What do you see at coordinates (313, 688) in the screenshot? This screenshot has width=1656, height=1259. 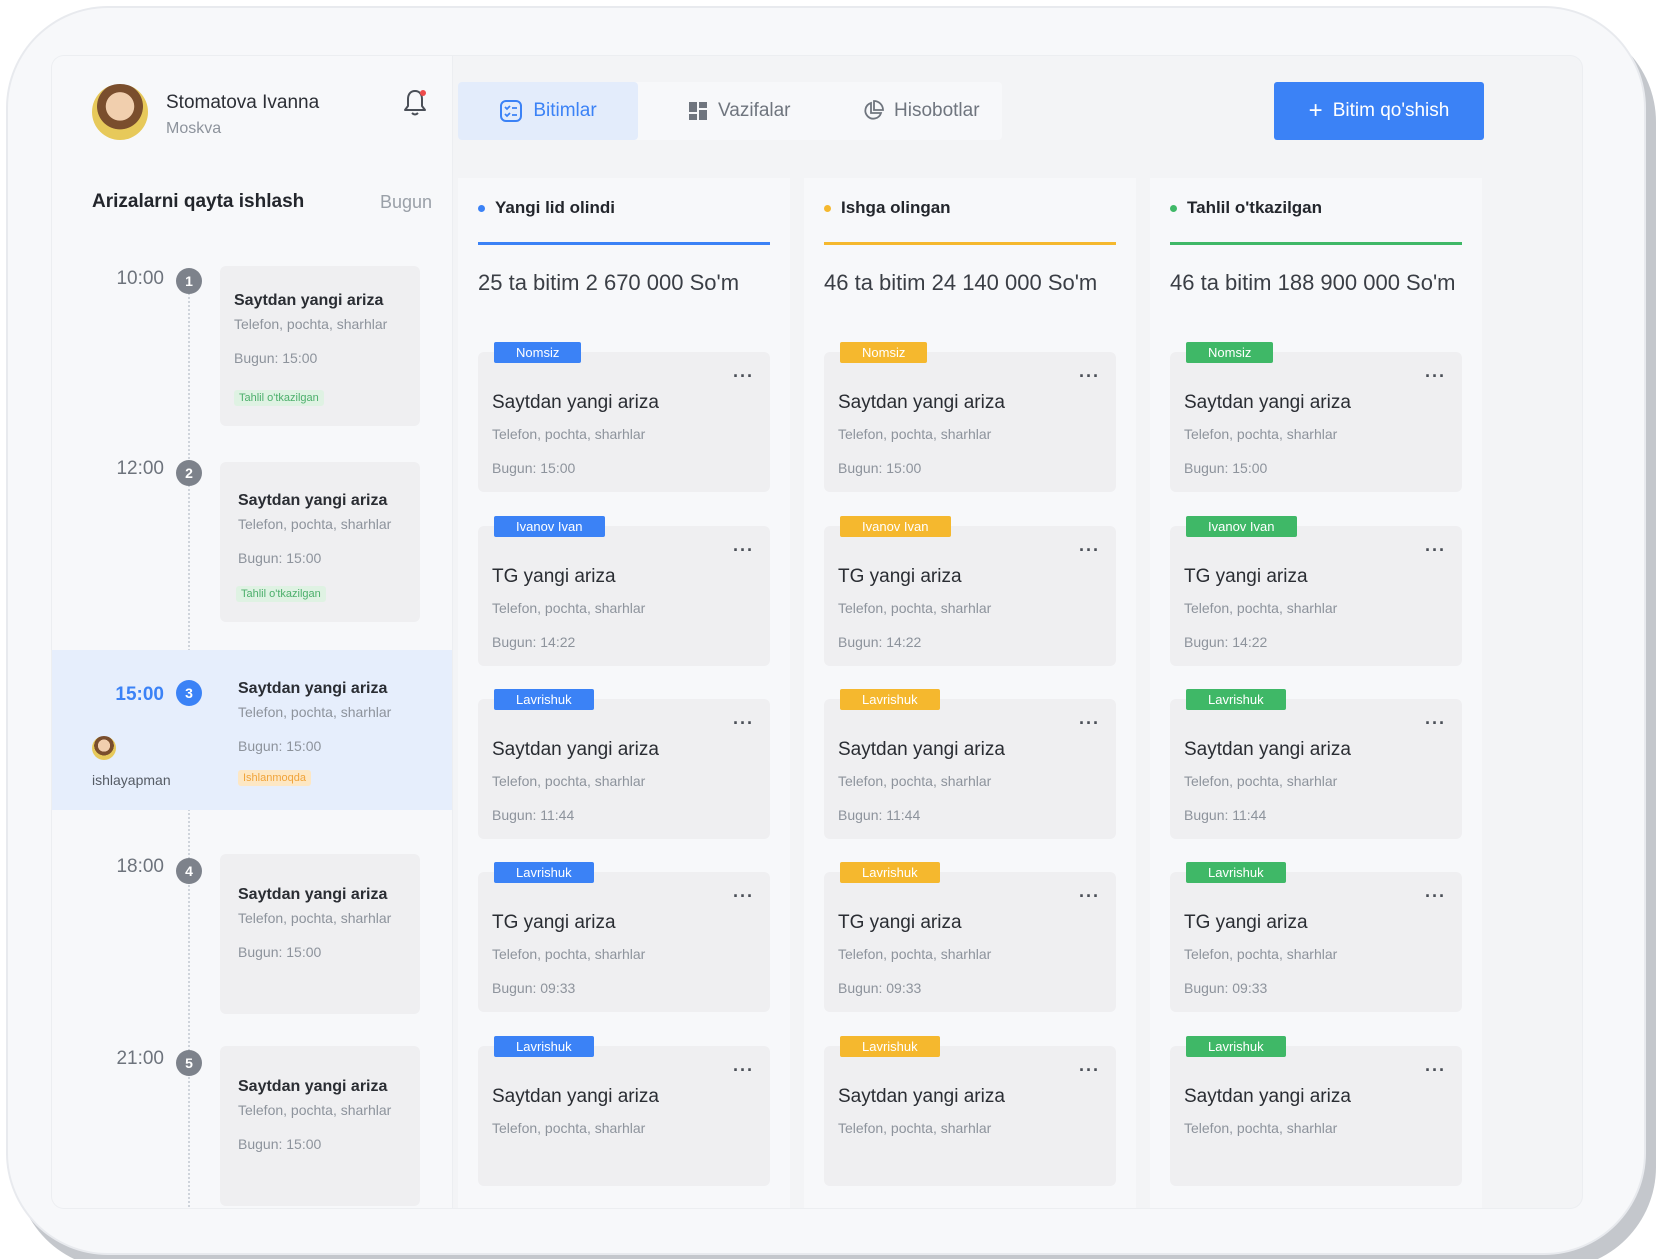 I see `slot-card-title: Saytdan yangi ariza` at bounding box center [313, 688].